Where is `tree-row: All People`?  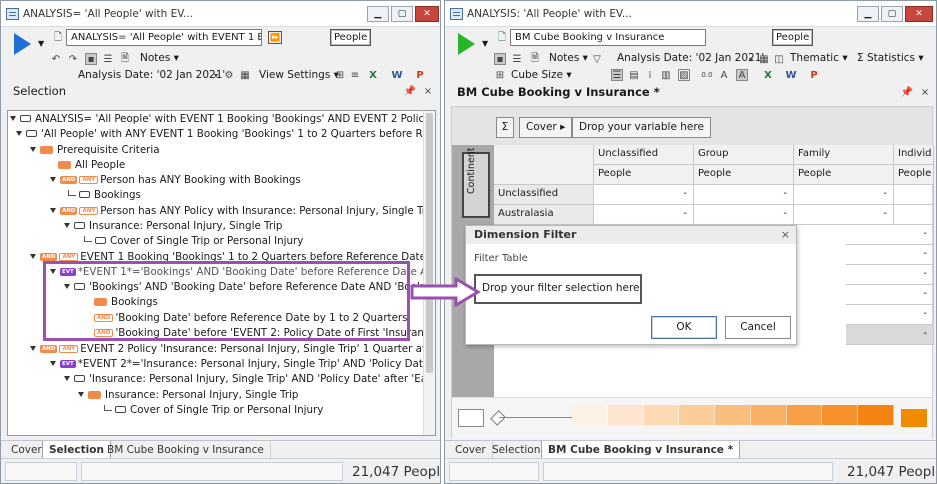
tree-row: All People is located at coordinates (91, 164).